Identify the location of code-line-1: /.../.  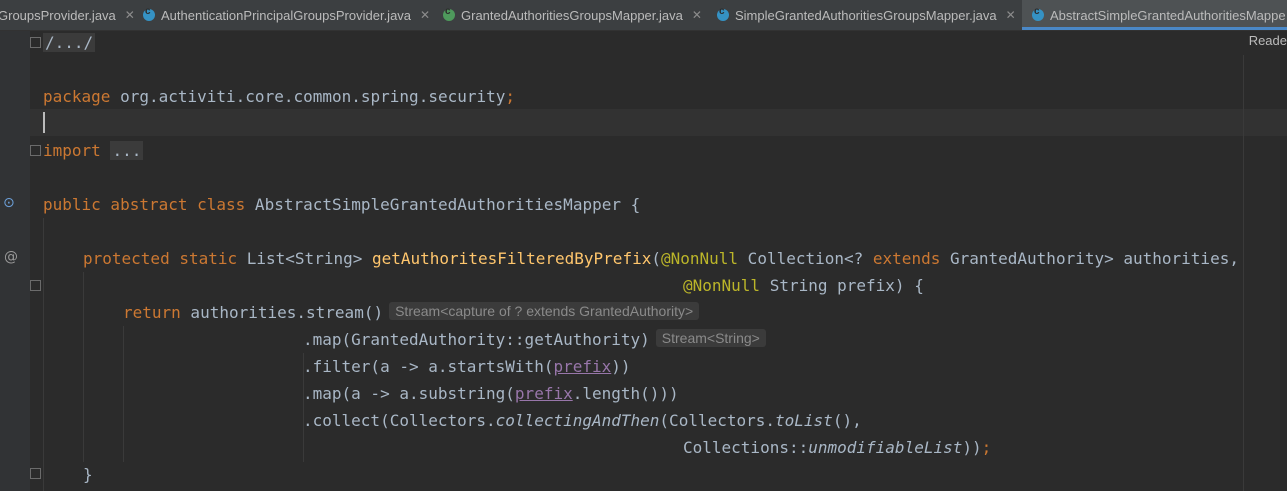
(69, 42).